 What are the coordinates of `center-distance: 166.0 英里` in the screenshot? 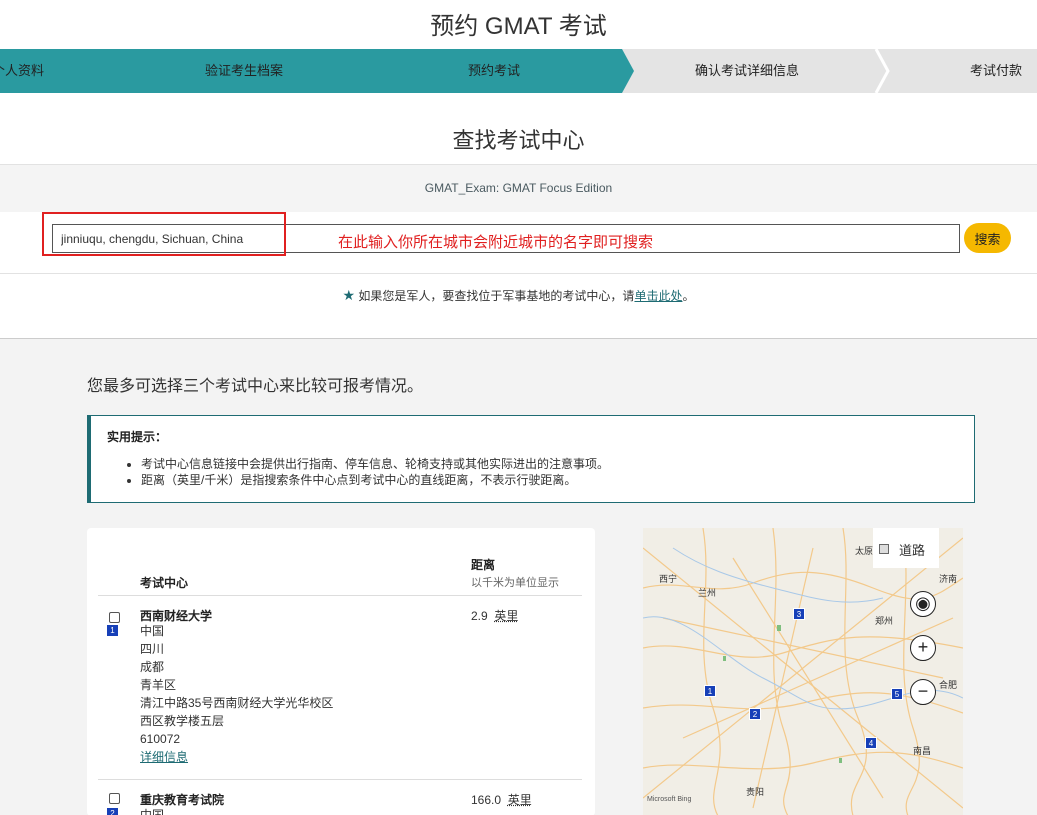 It's located at (501, 799).